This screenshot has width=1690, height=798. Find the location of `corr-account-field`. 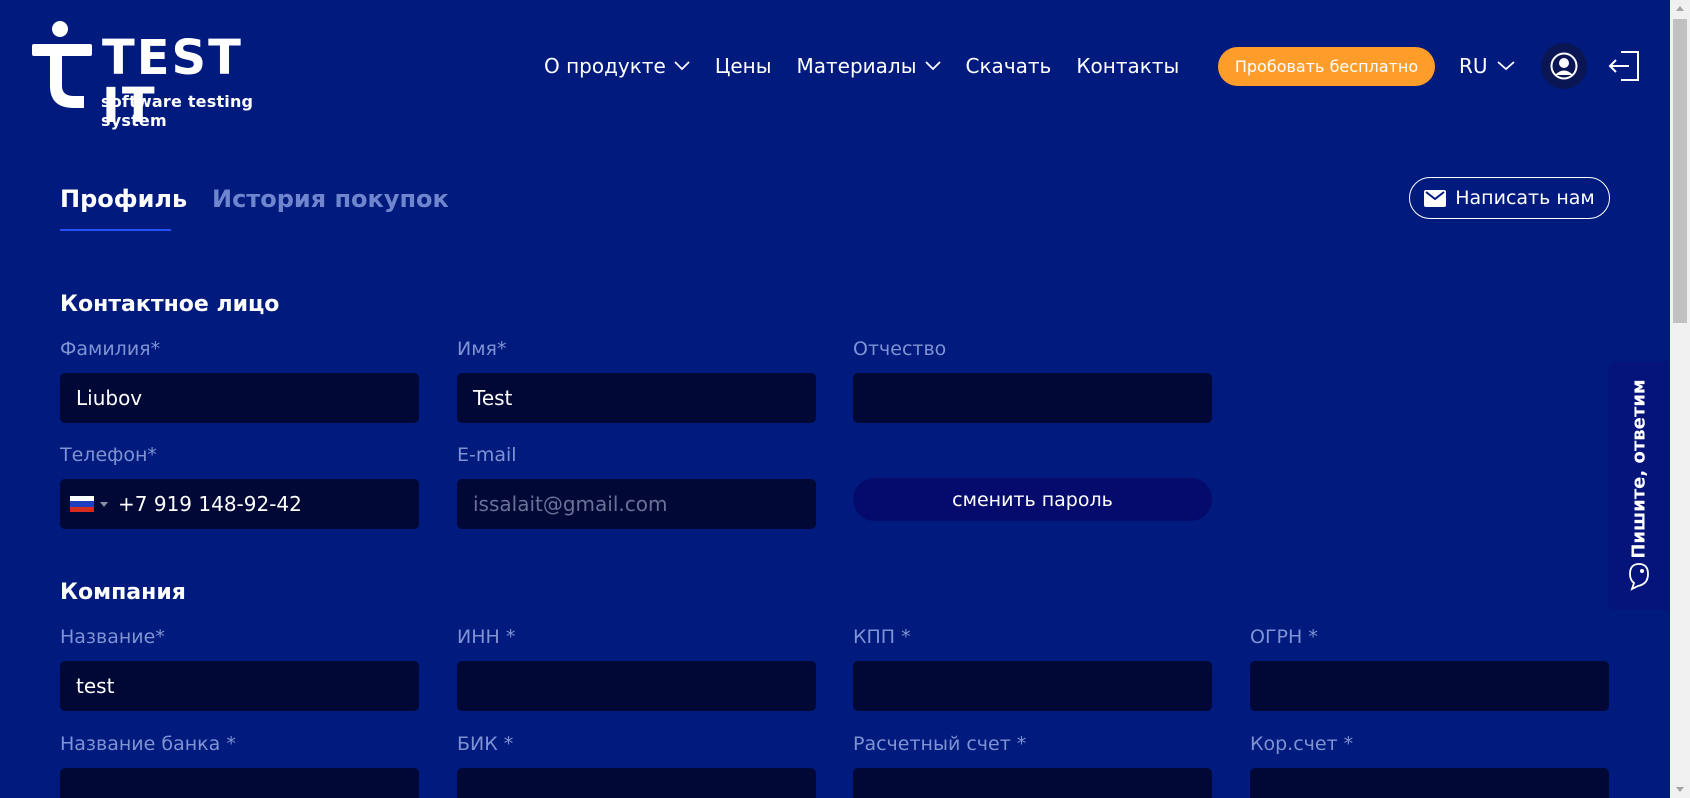

corr-account-field is located at coordinates (1429, 783).